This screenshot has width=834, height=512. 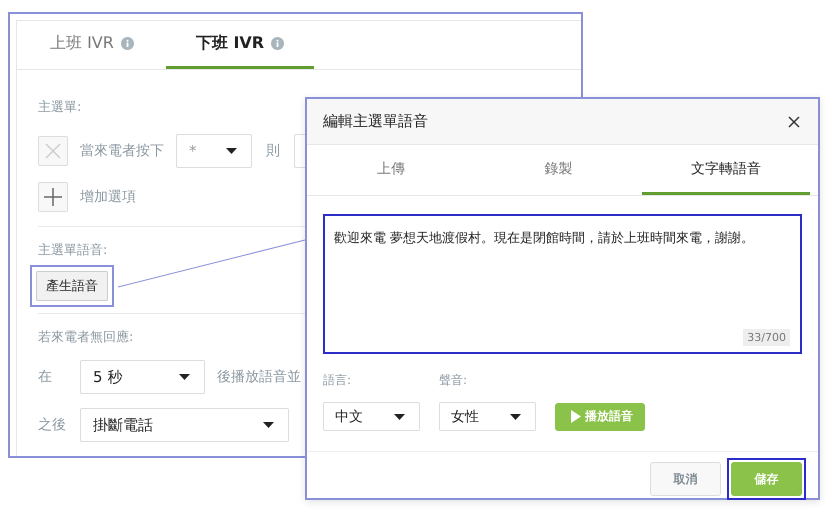 I want to click on wait-label: 在, so click(x=45, y=377).